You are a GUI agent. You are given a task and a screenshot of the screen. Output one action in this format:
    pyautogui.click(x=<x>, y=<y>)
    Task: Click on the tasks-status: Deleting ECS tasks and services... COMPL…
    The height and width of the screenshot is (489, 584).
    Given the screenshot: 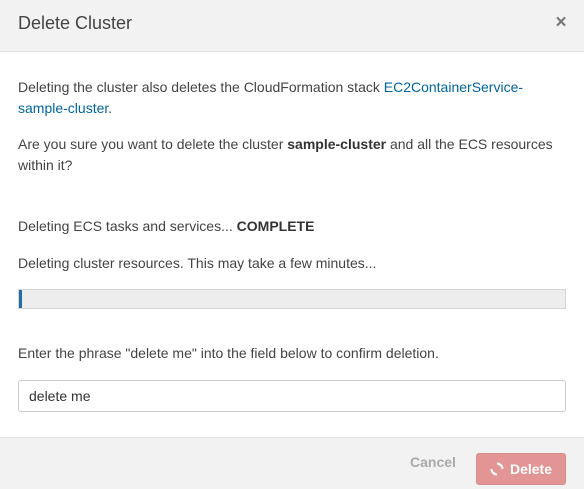 What is the action you would take?
    pyautogui.click(x=288, y=226)
    